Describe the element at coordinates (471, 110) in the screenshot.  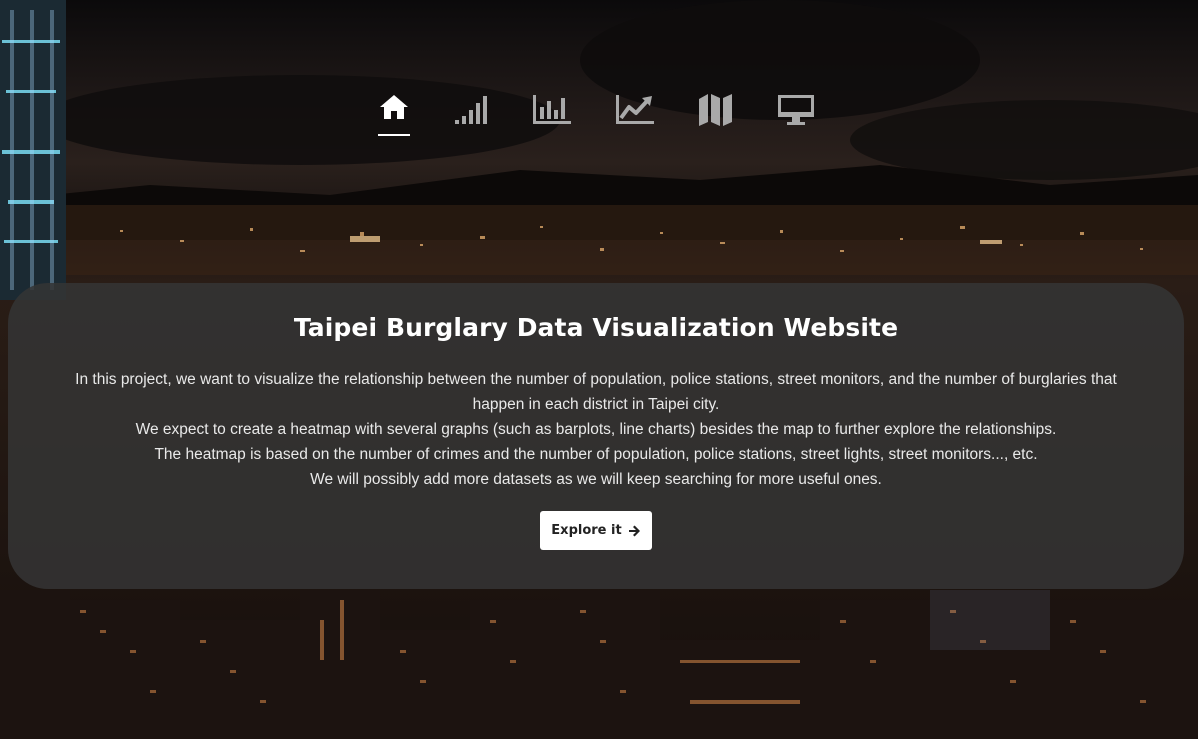
I see `signal-bars-icon` at that location.